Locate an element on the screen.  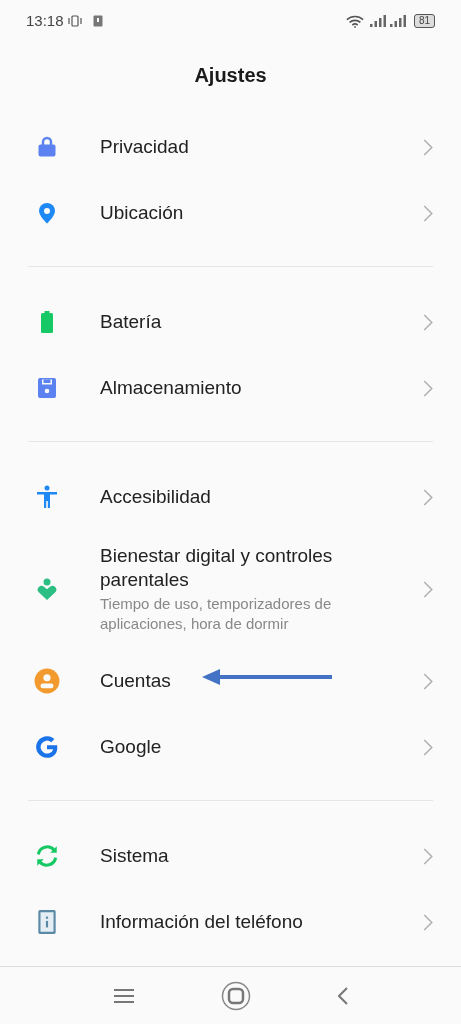
settings-item: Ubicación is located at coordinates (230, 213).